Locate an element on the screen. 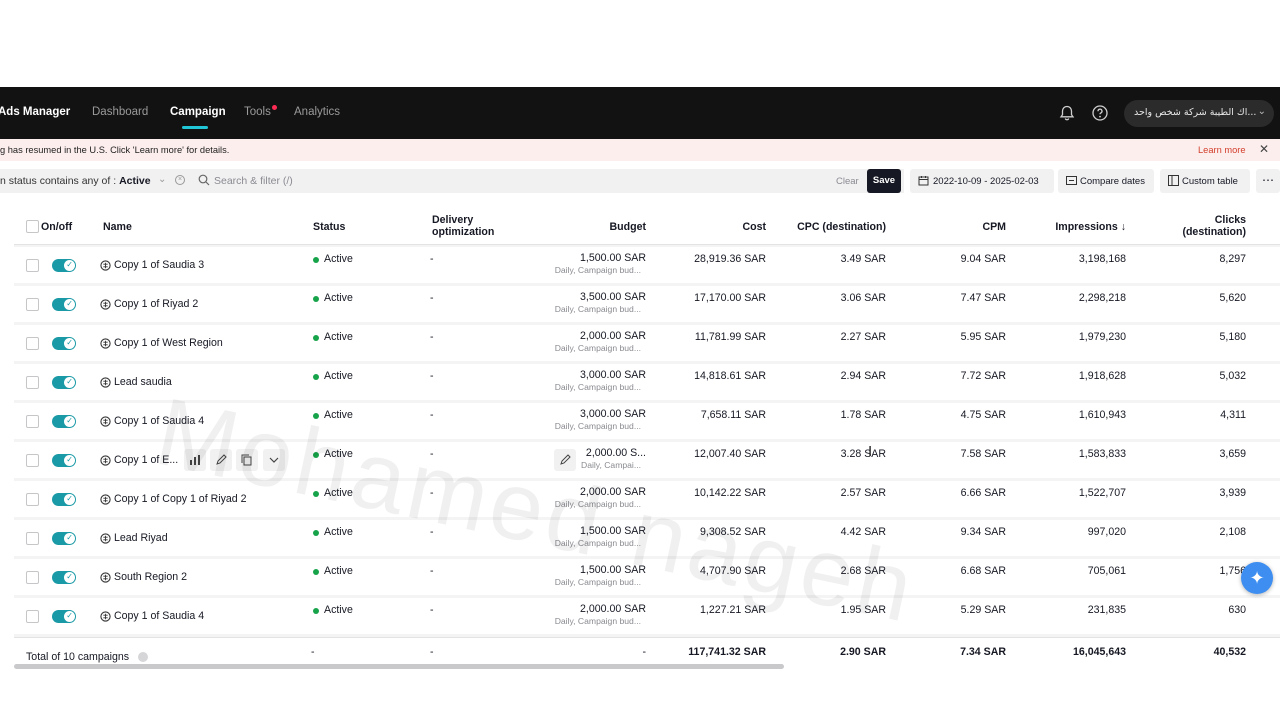  total-cpm: 7.34 SAR is located at coordinates (983, 652).